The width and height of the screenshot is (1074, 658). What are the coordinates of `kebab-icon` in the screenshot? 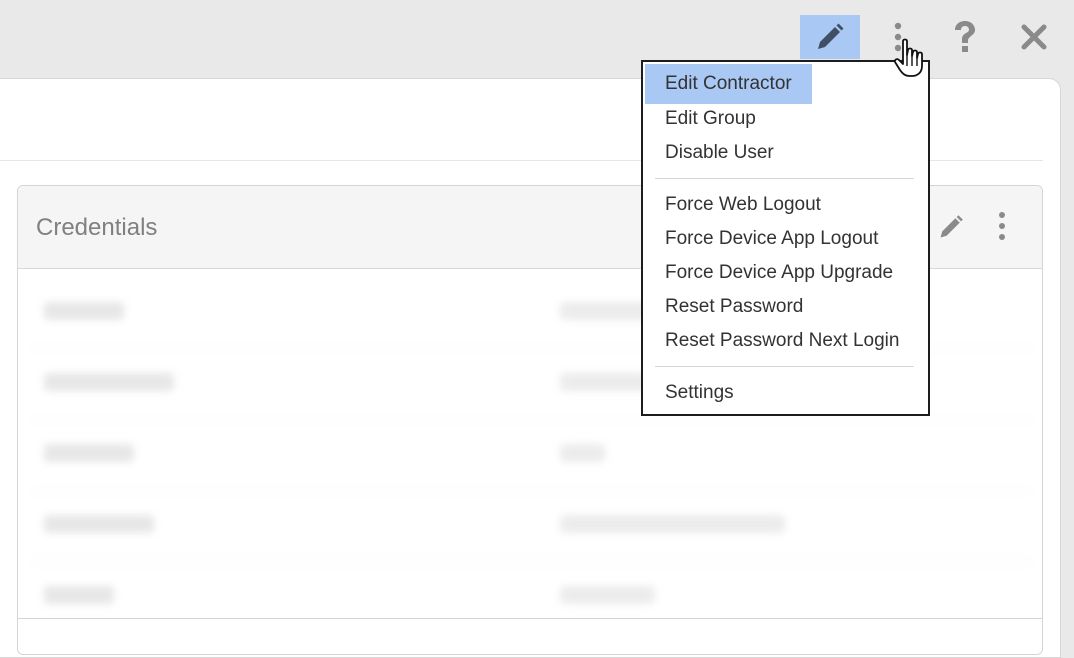 It's located at (1002, 226).